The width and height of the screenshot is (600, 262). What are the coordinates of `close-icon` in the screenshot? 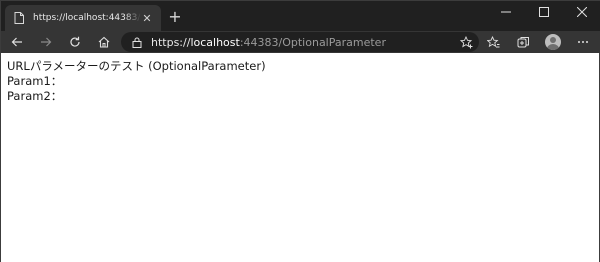 It's located at (582, 12).